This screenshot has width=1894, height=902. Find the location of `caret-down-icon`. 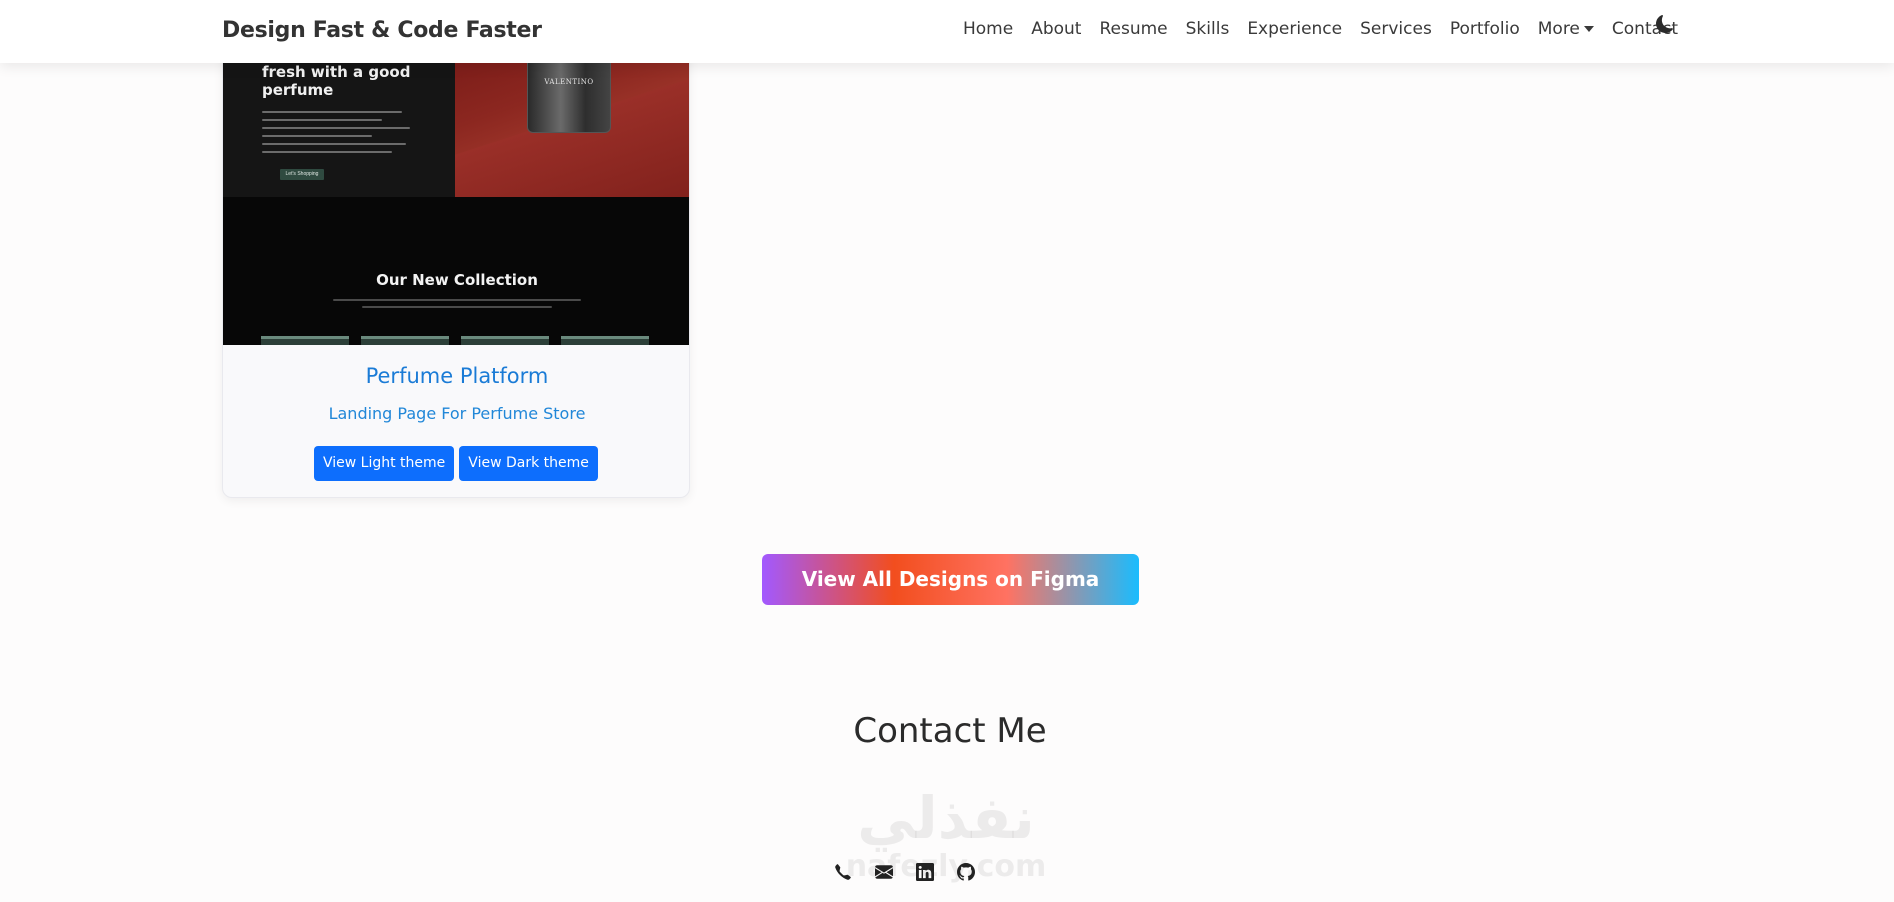

caret-down-icon is located at coordinates (1588, 29).